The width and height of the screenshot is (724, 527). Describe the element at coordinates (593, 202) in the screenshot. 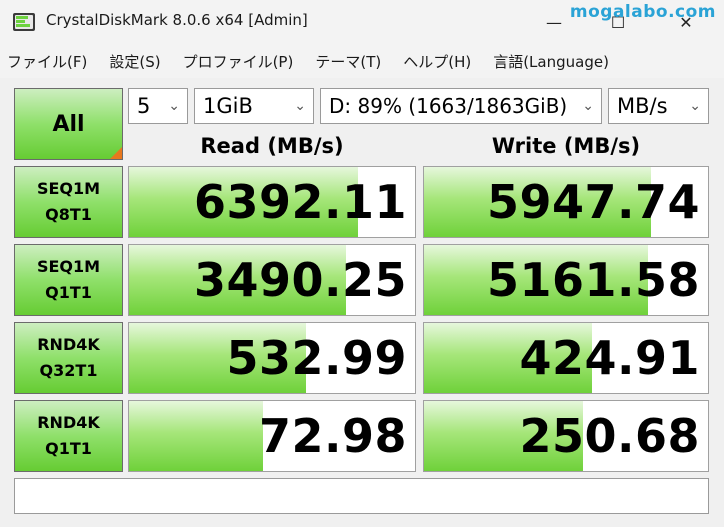

I see `write-result-value: 5947.74` at that location.